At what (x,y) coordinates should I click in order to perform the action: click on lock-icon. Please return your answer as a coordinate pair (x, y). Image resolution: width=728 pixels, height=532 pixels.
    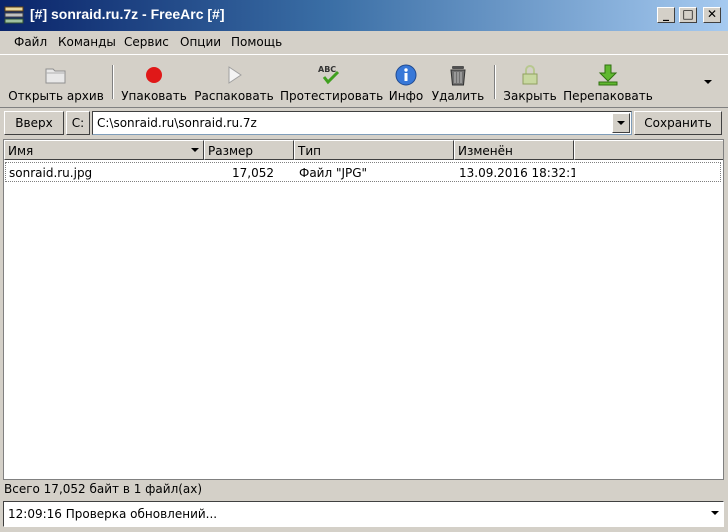
    Looking at the image, I should click on (530, 75).